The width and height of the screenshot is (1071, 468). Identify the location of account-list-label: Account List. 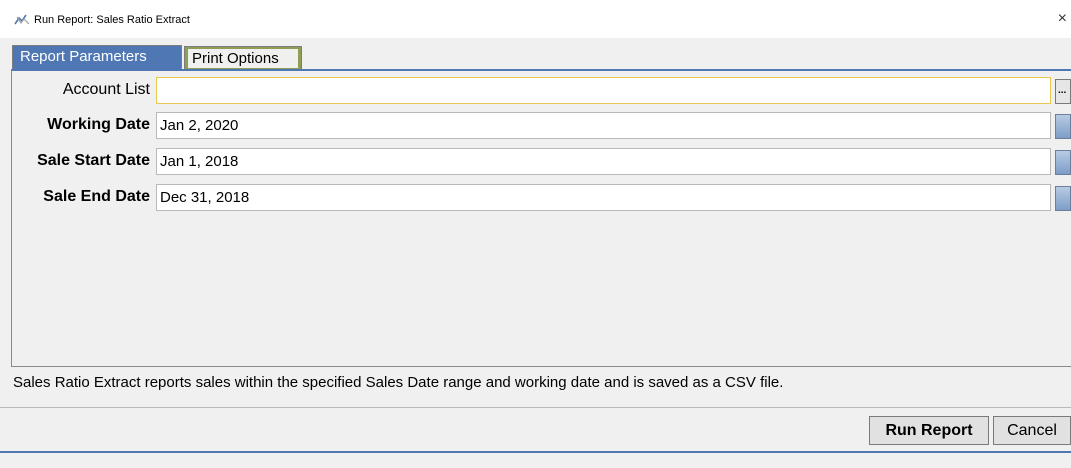
(106, 89).